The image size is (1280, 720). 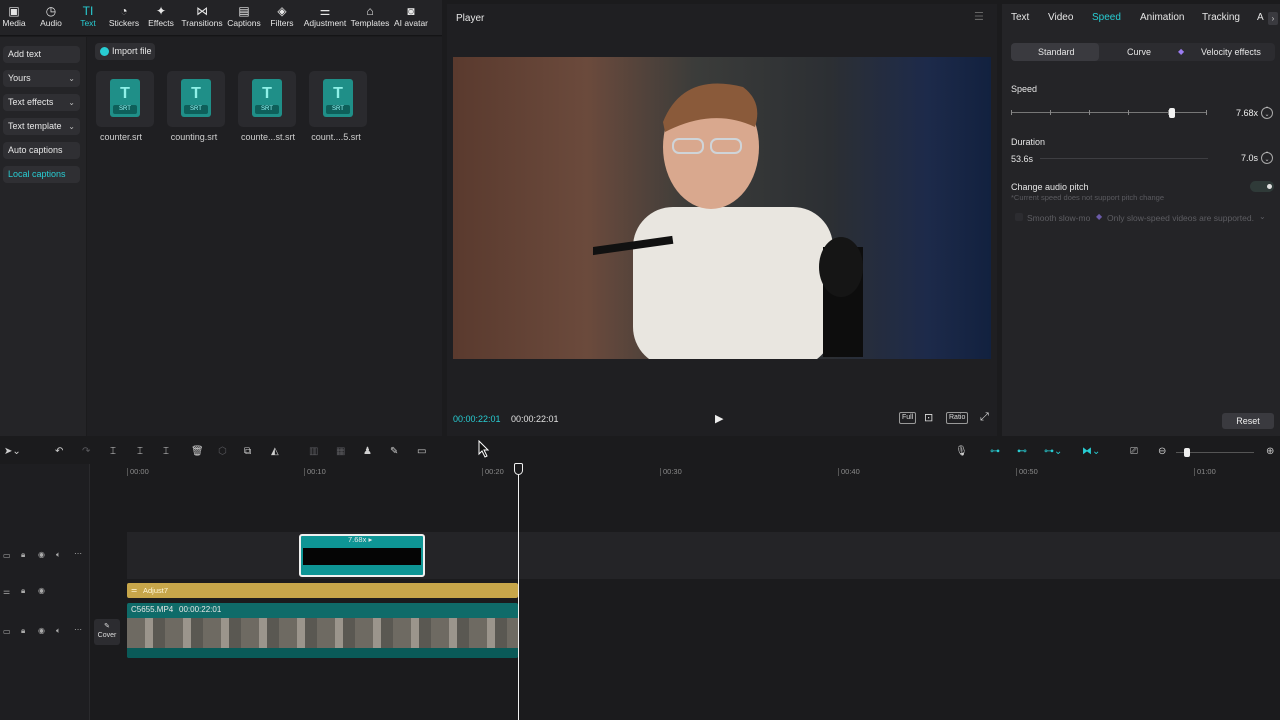 I want to click on magnet-icon: ⊷, so click(x=1022, y=451).